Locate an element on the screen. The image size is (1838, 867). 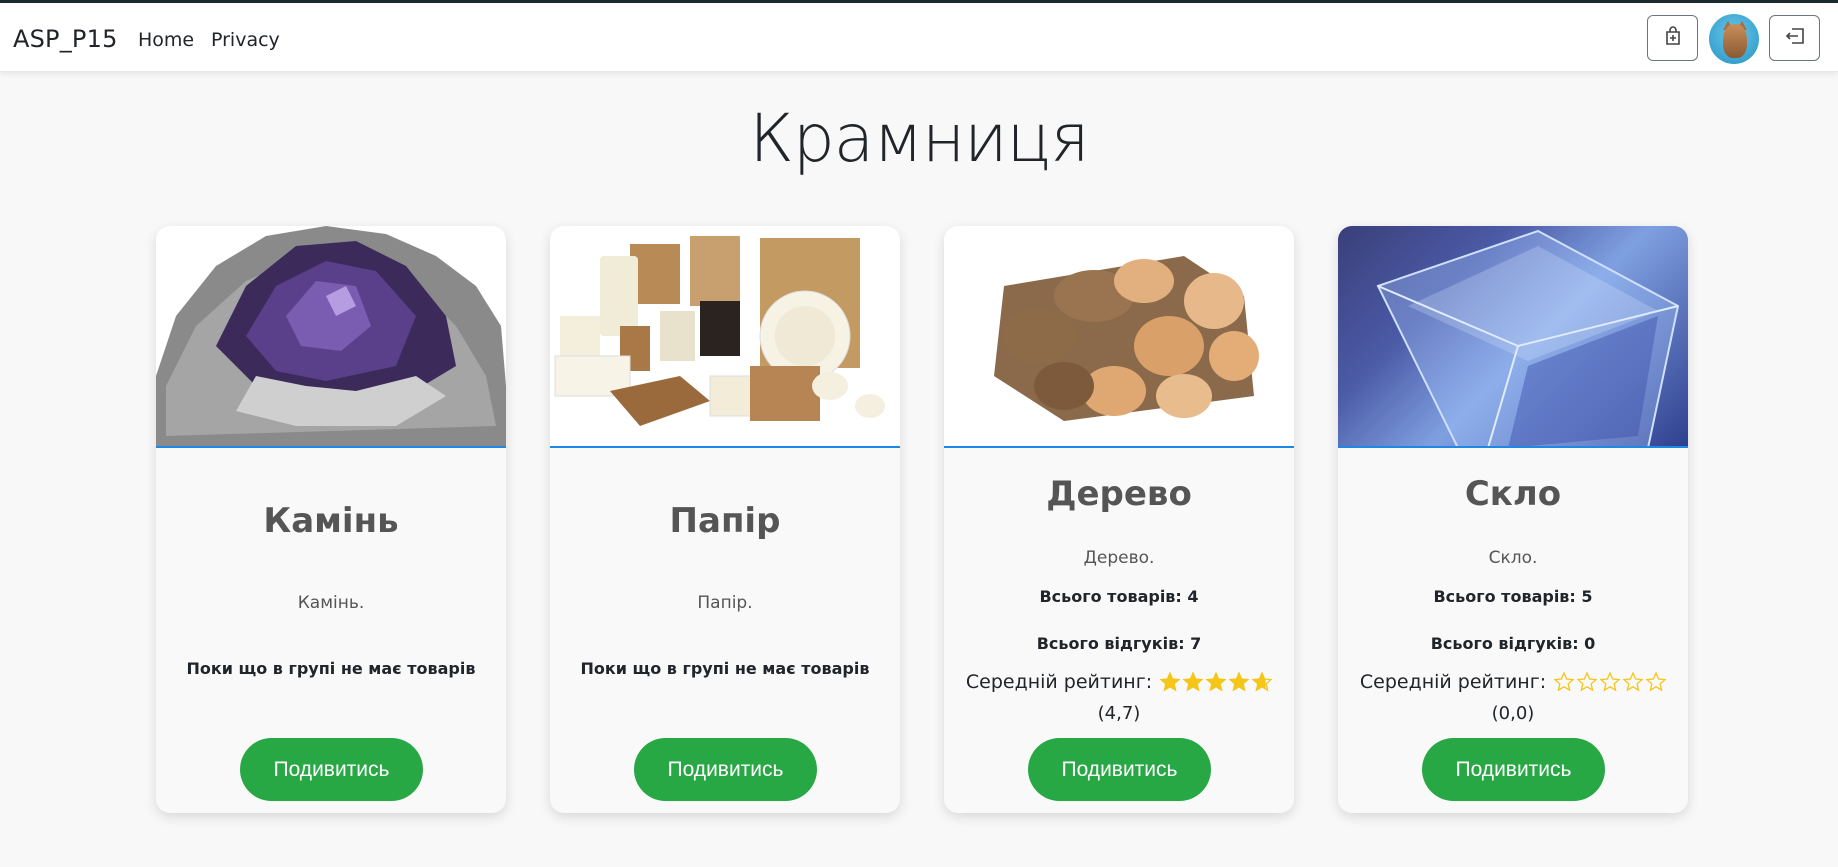
brand-link: ASP_P15 is located at coordinates (65, 39).